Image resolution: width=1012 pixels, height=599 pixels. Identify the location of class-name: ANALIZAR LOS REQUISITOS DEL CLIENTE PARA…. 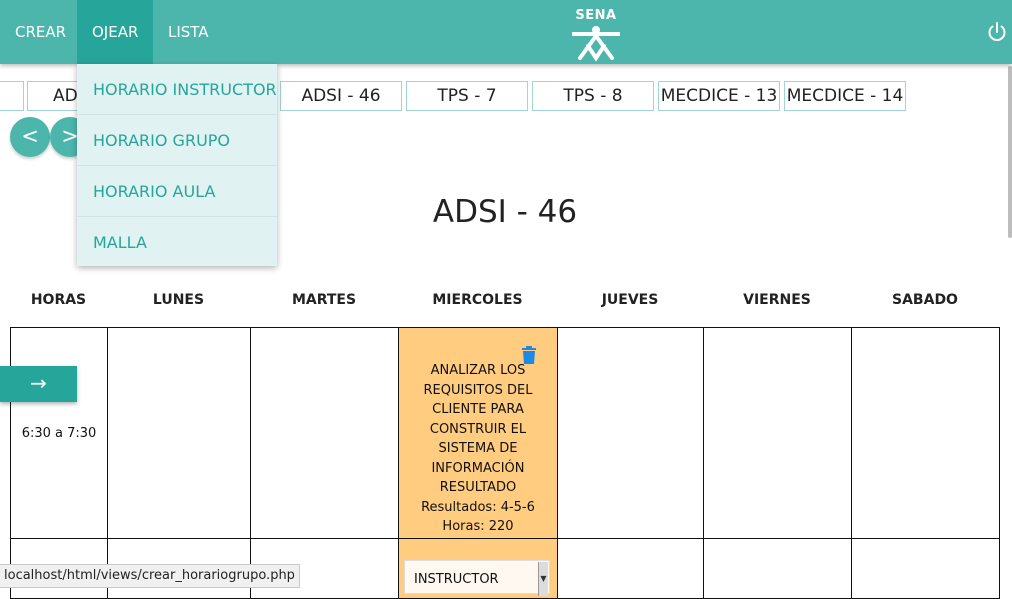
(478, 429).